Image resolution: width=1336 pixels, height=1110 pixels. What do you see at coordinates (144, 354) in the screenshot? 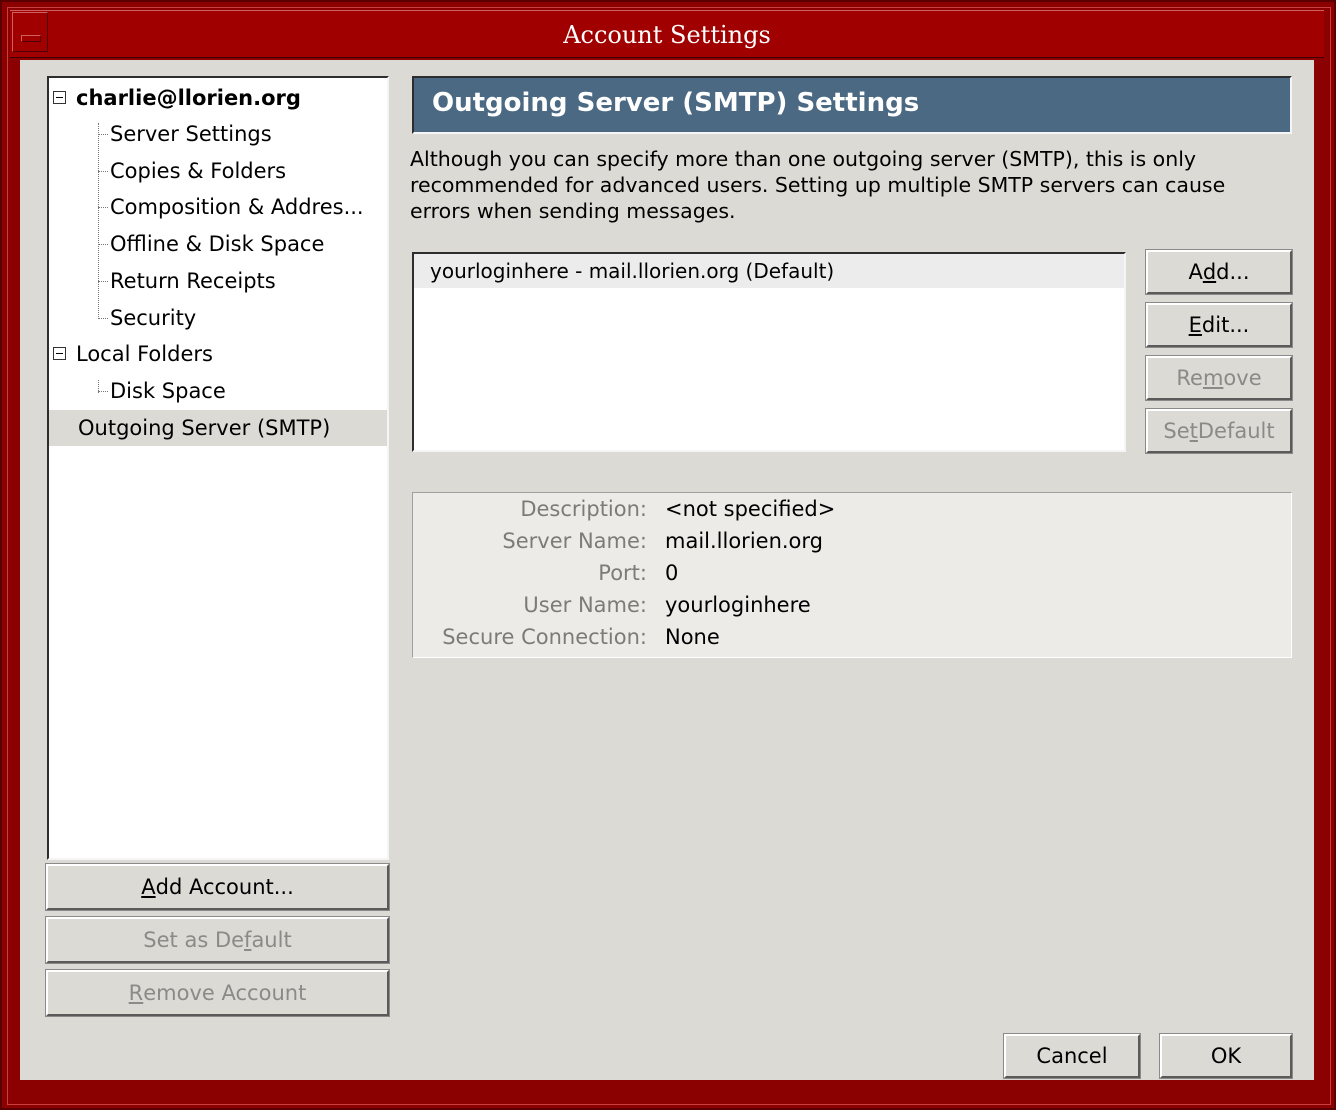
I see `tree-item-label: Local Folders` at bounding box center [144, 354].